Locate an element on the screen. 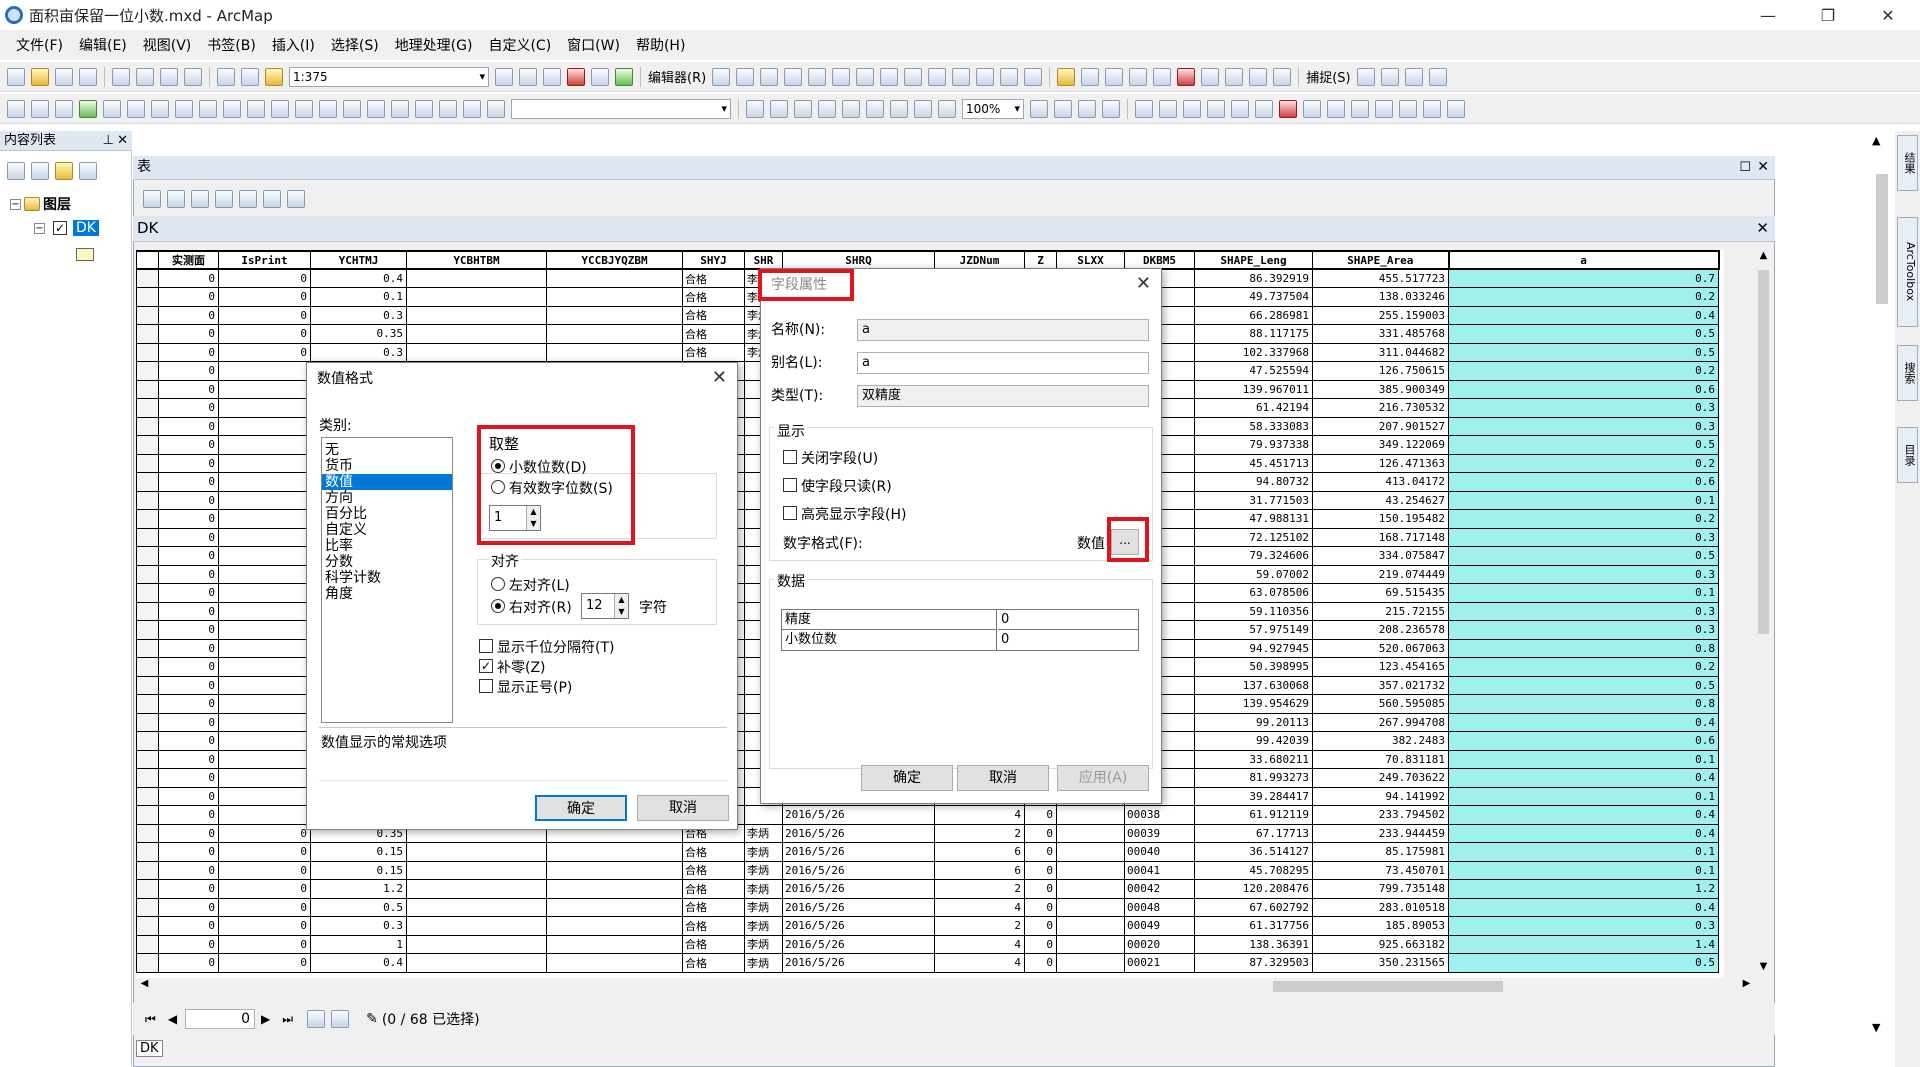 The height and width of the screenshot is (1067, 1920). close-button: ✕ is located at coordinates (1888, 15).